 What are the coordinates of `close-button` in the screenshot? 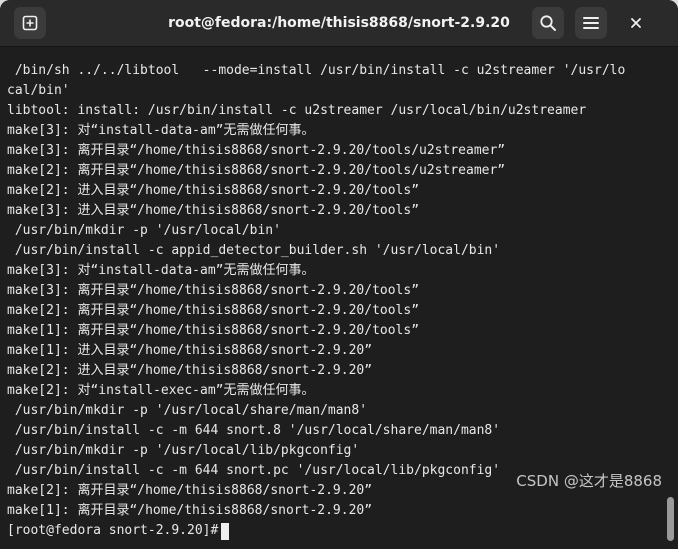 It's located at (636, 23).